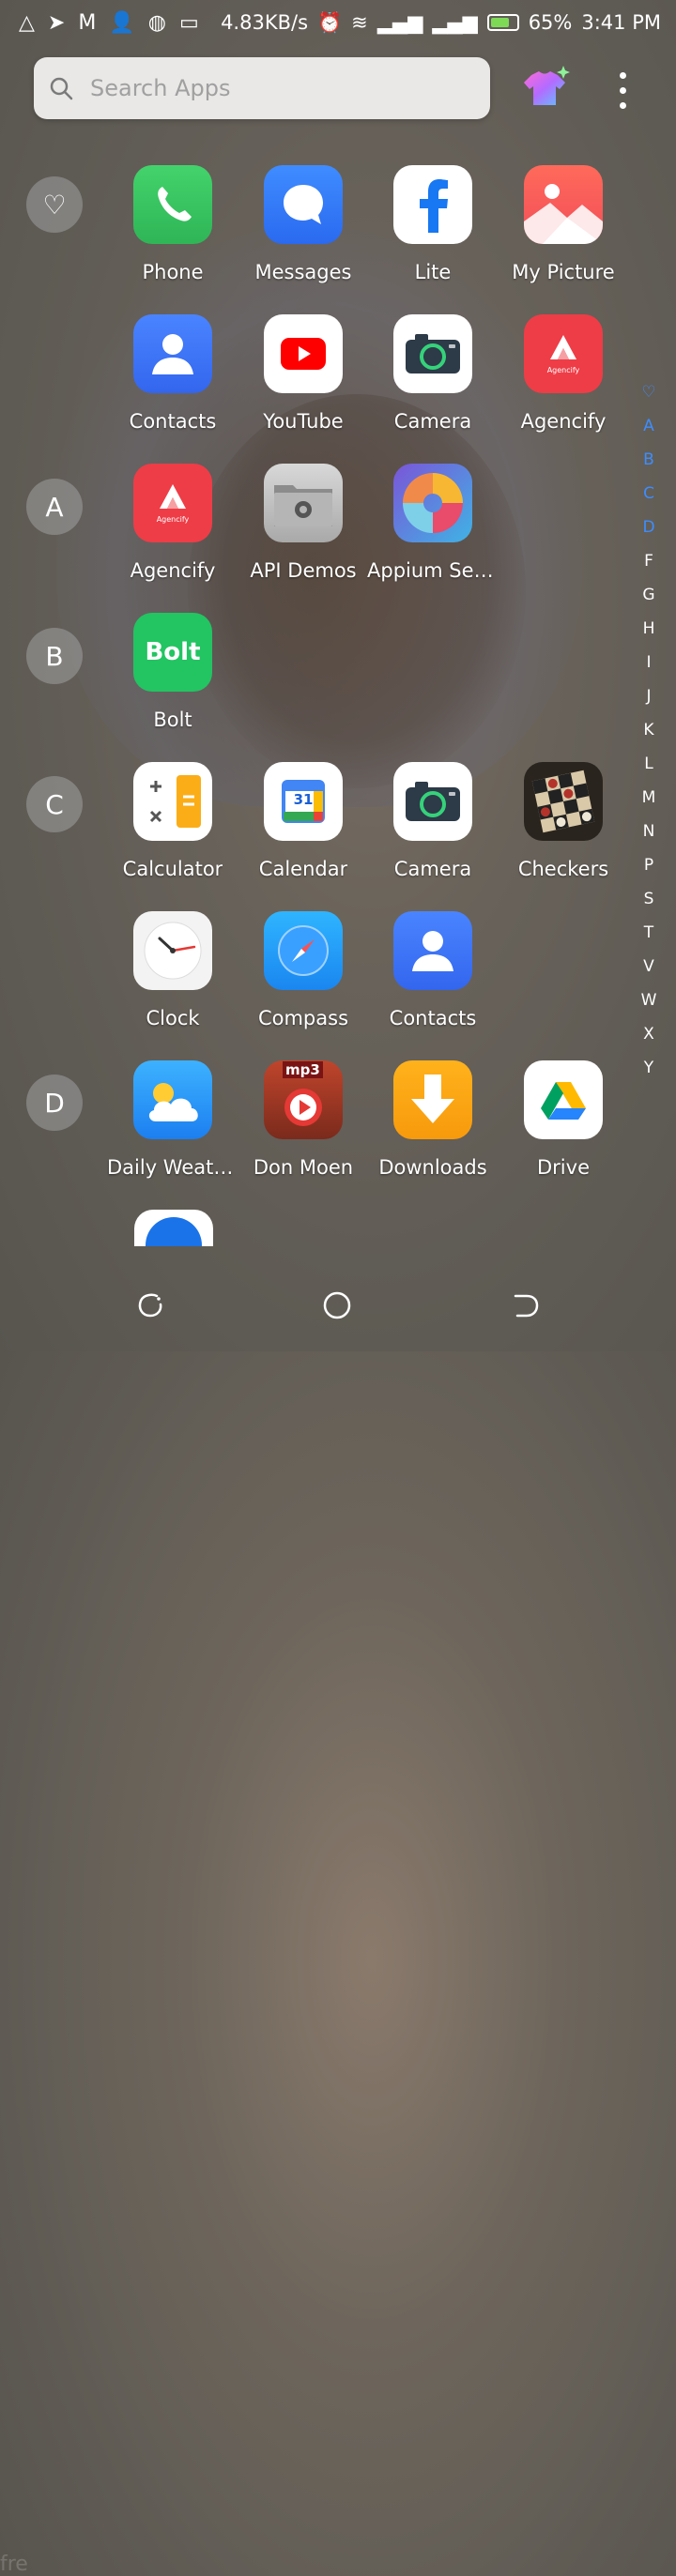  What do you see at coordinates (304, 1167) in the screenshot?
I see `app-label: Don Moen` at bounding box center [304, 1167].